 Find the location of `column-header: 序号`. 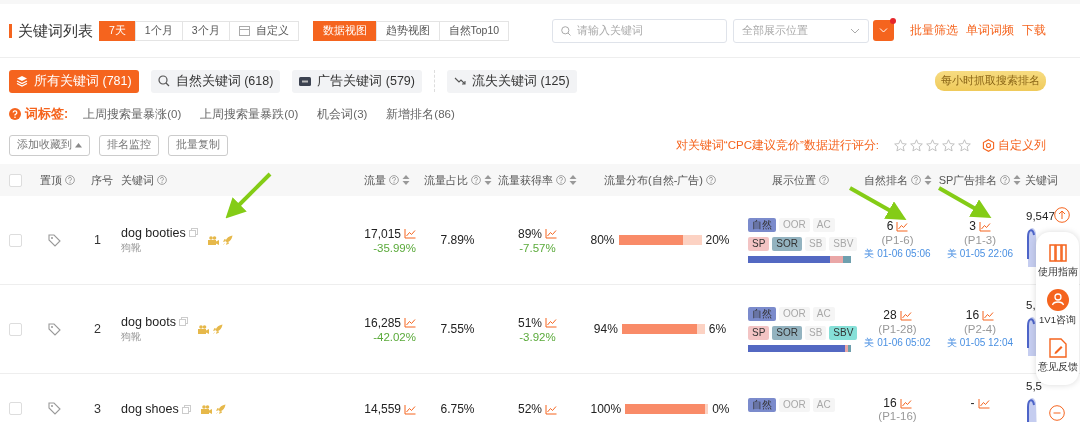

column-header: 序号 is located at coordinates (101, 180).